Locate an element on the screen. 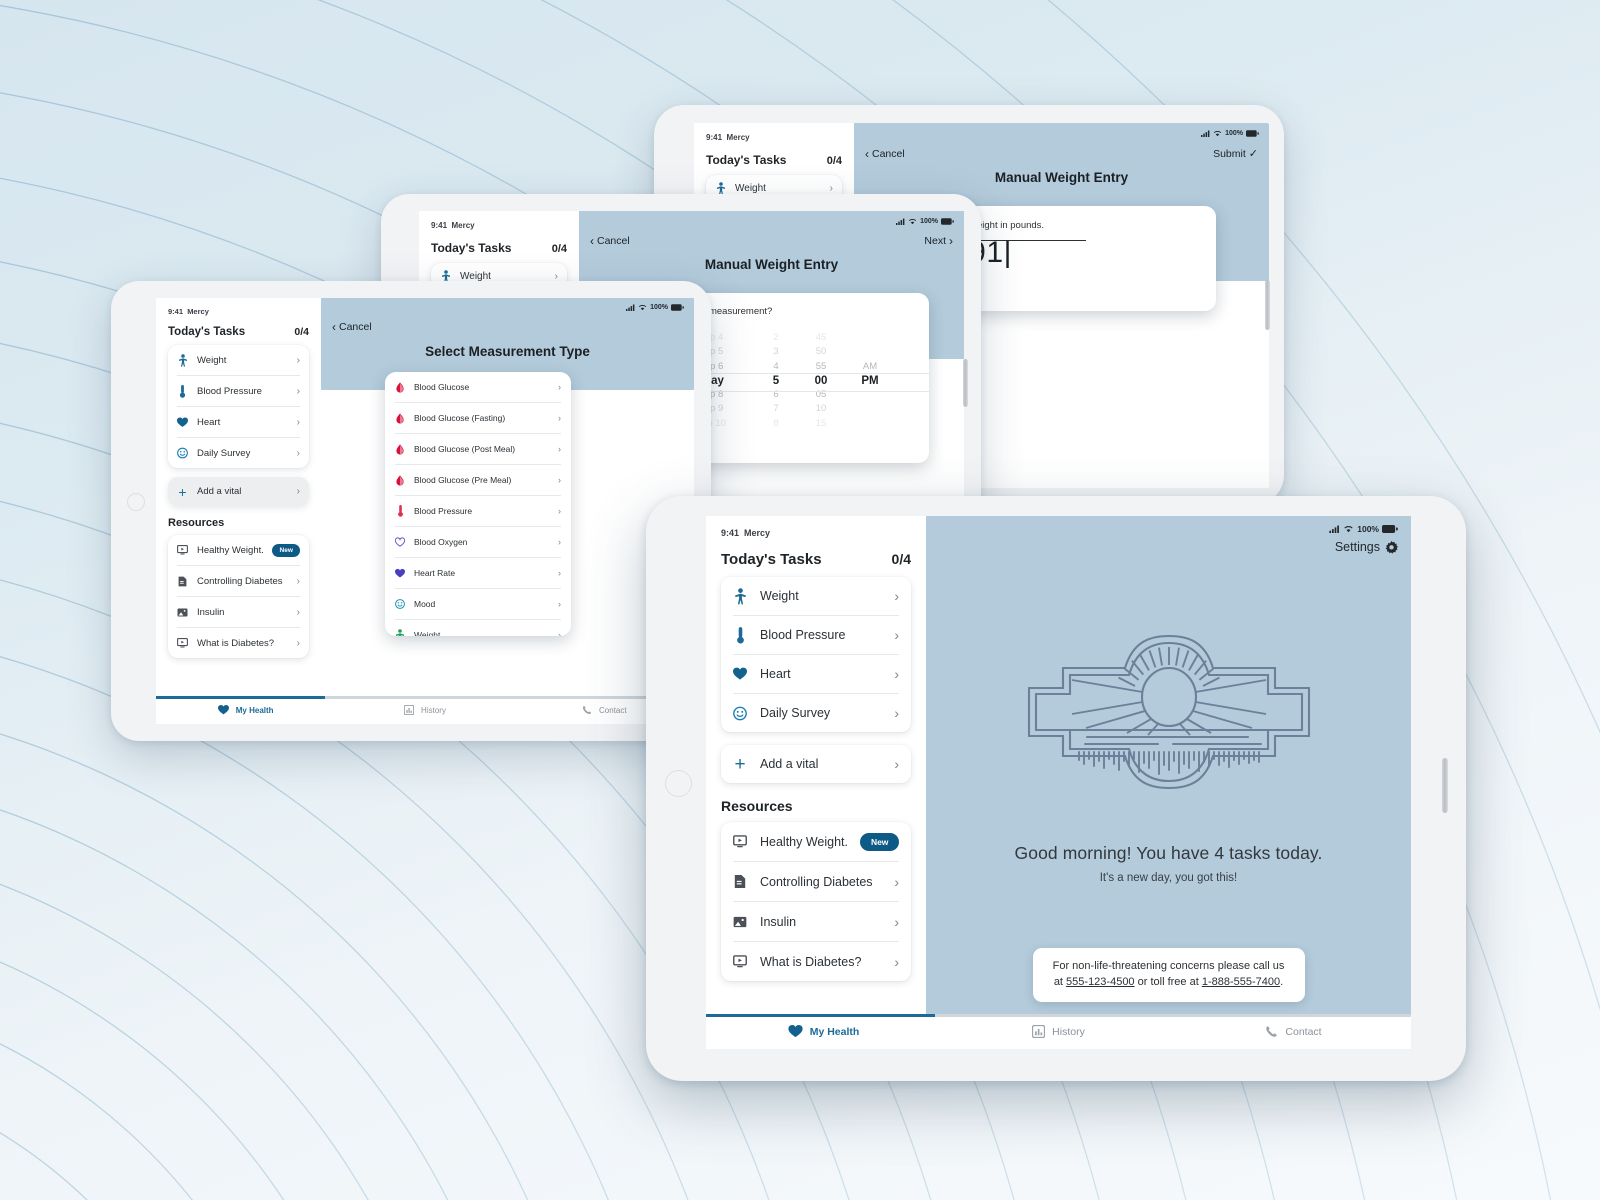 The height and width of the screenshot is (1200, 1600). resources-title: Resources is located at coordinates (196, 523).